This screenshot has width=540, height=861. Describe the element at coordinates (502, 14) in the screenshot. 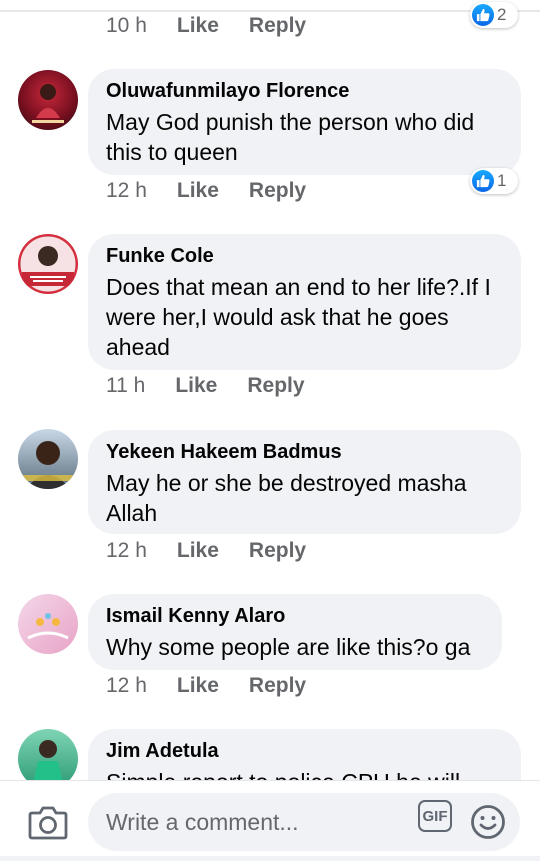

I see `reaction-number: 2` at that location.